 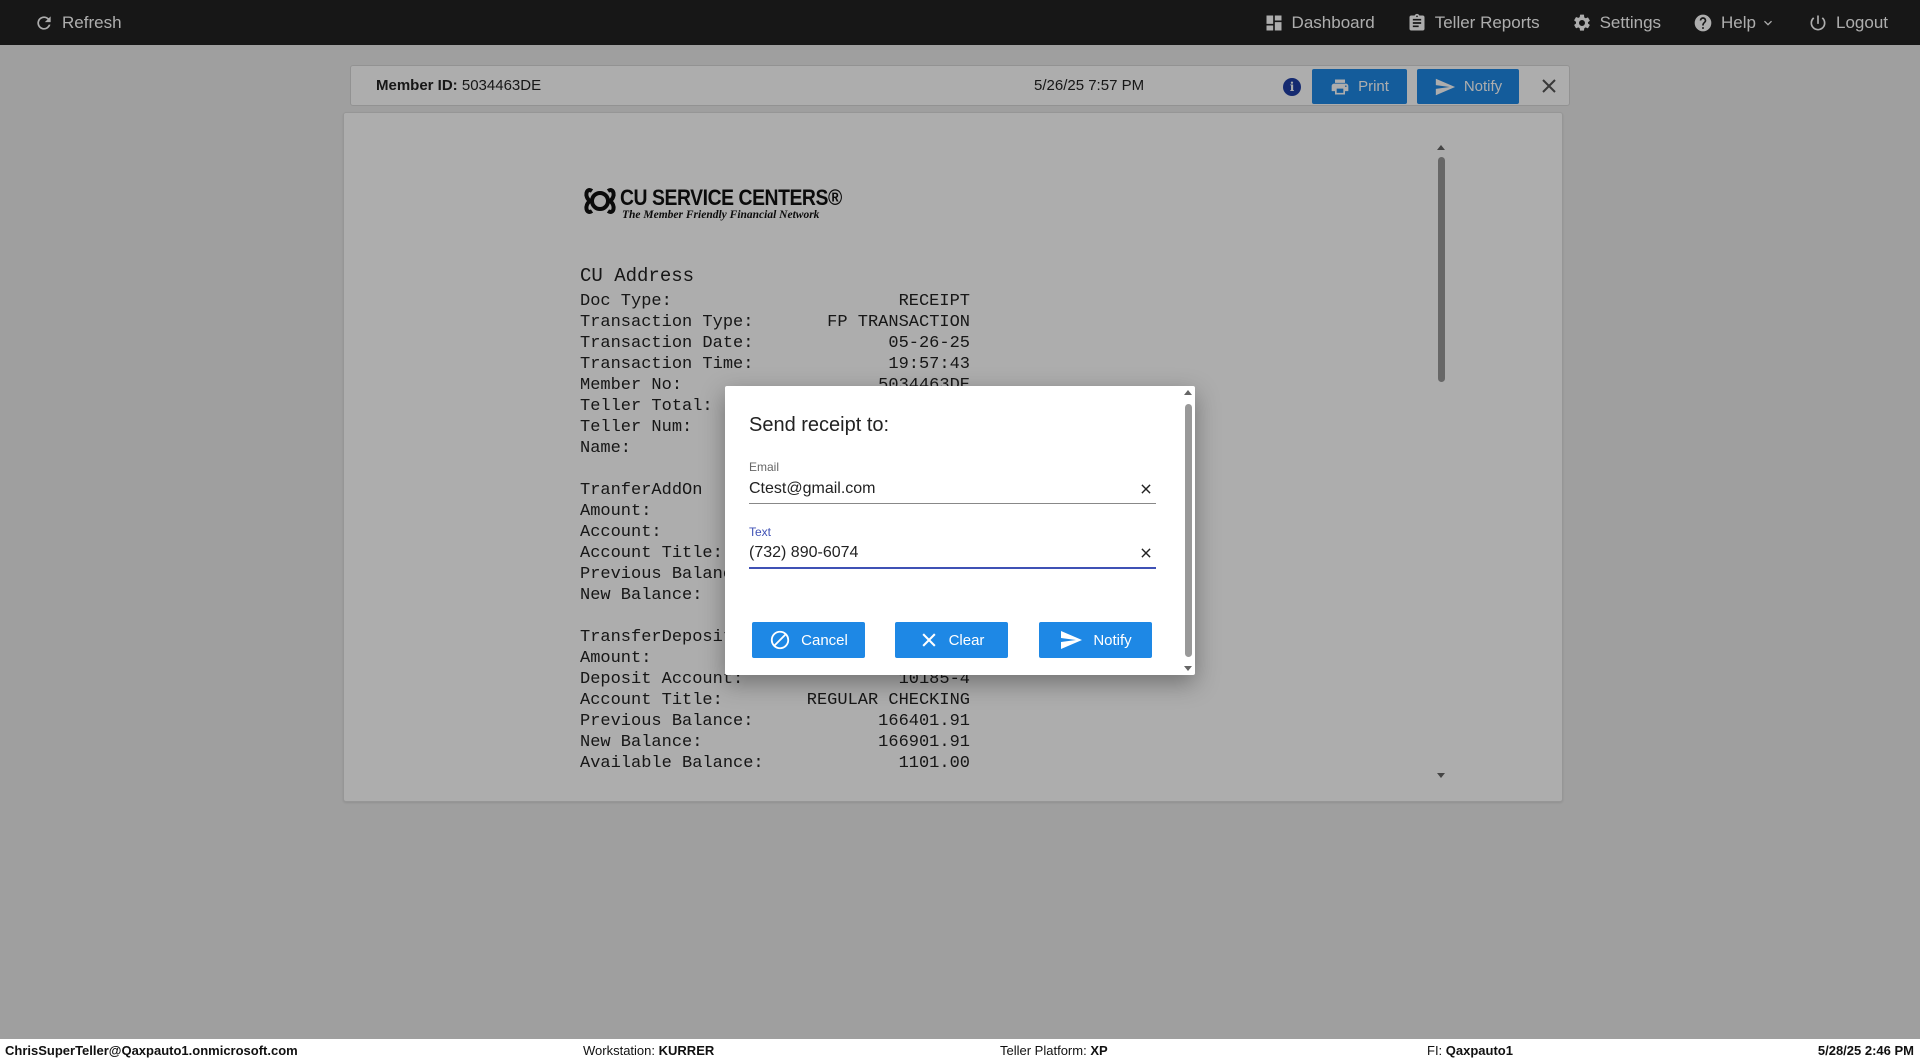 I want to click on email-clear-icon, so click(x=1146, y=489).